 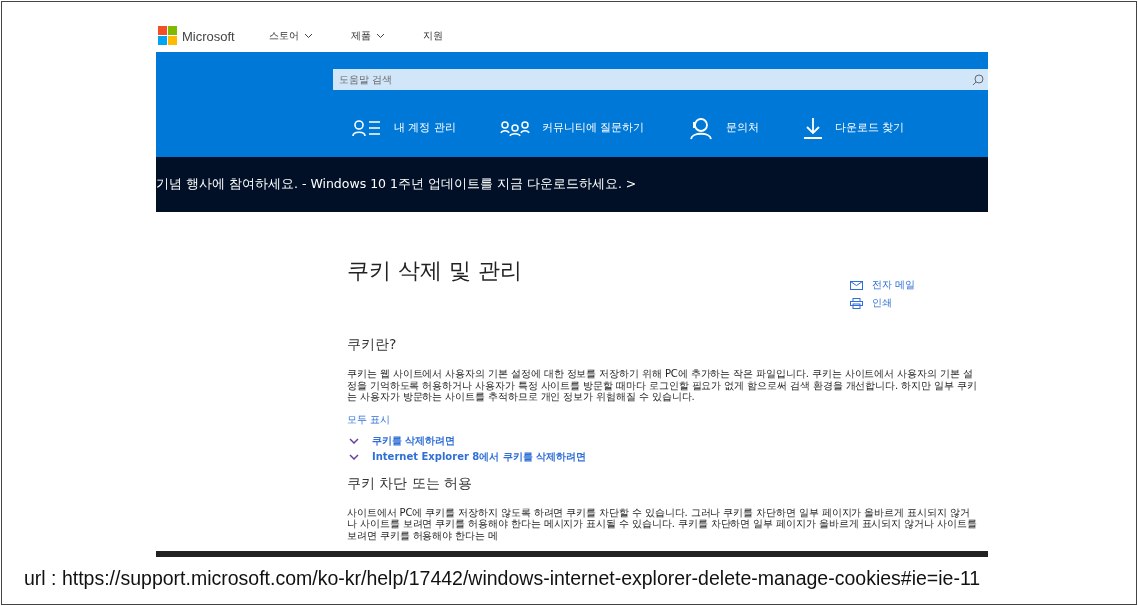 I want to click on person-headset-icon, so click(x=701, y=128).